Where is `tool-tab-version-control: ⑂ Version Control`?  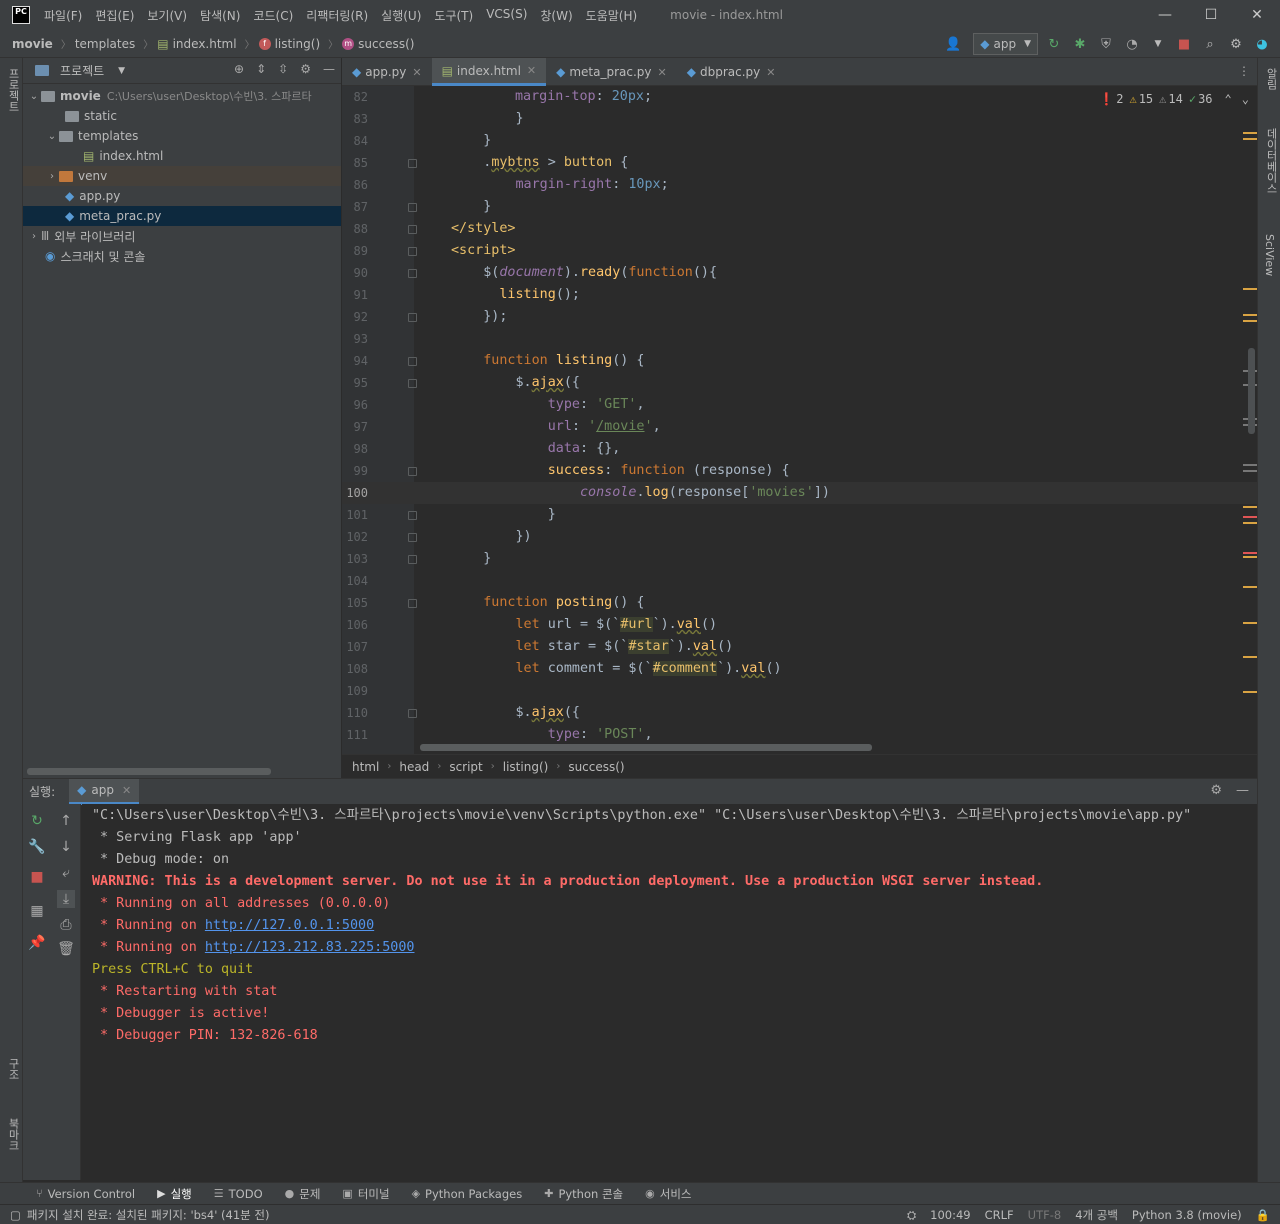
tool-tab-version-control: ⑂ Version Control is located at coordinates (85, 1194).